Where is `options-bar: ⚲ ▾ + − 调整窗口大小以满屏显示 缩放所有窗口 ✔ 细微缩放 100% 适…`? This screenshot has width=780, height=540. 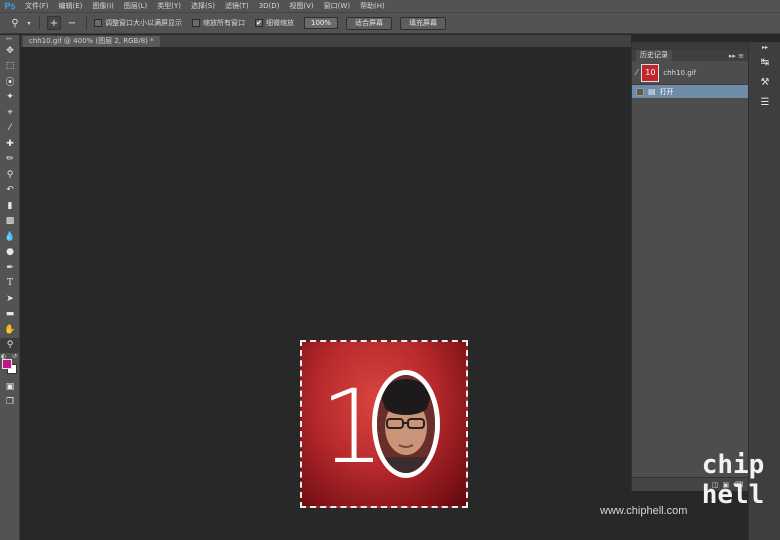 options-bar: ⚲ ▾ + − 调整窗口大小以满屏显示 缩放所有窗口 ✔ 细微缩放 100% 适… is located at coordinates (390, 23).